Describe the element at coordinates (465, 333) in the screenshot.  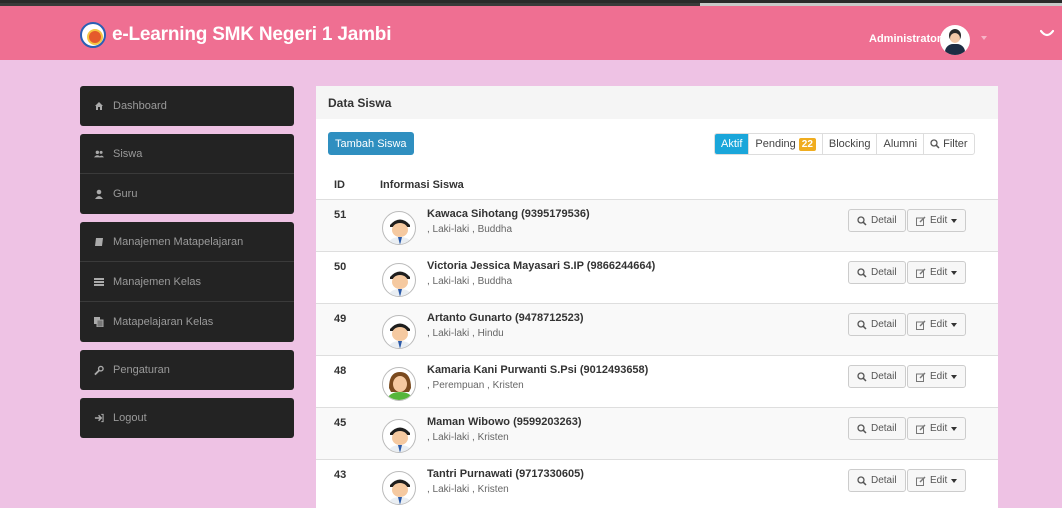
I see `student-info: , Laki-laki , Hindu` at that location.